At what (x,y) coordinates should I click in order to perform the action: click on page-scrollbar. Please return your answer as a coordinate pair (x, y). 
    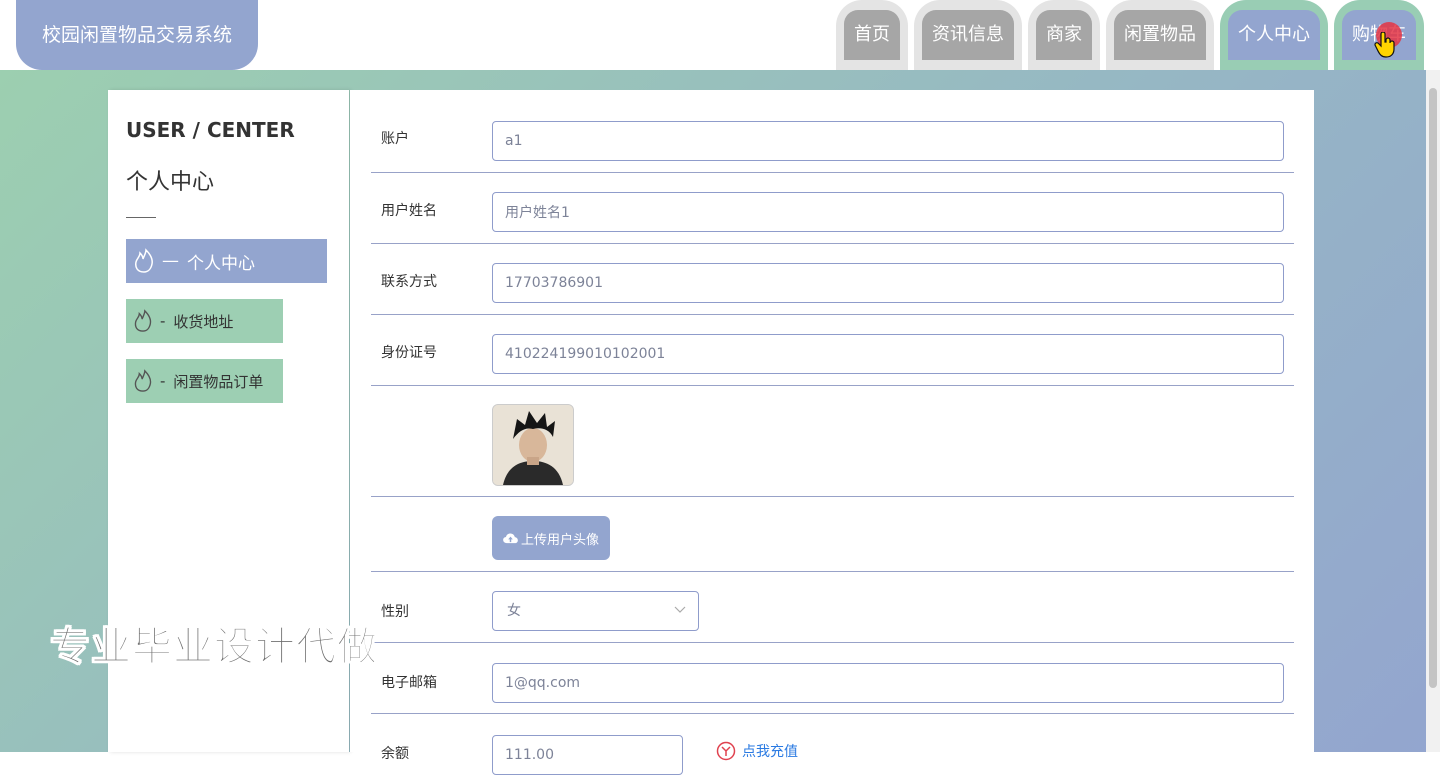
    Looking at the image, I should click on (1433, 411).